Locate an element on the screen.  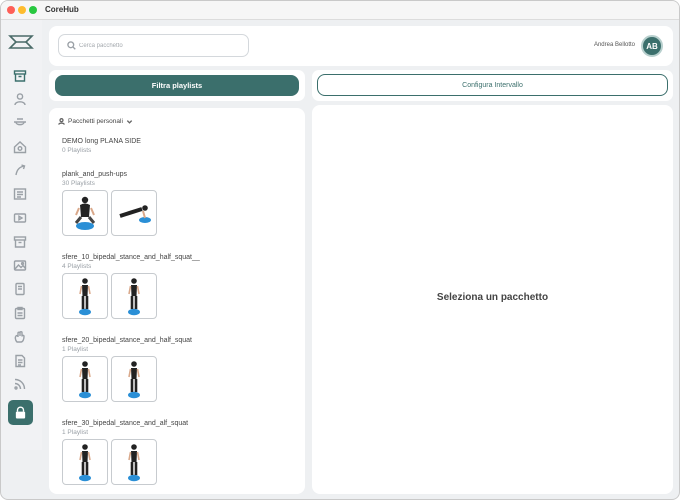
sidebar-item-box is located at coordinates (20, 242).